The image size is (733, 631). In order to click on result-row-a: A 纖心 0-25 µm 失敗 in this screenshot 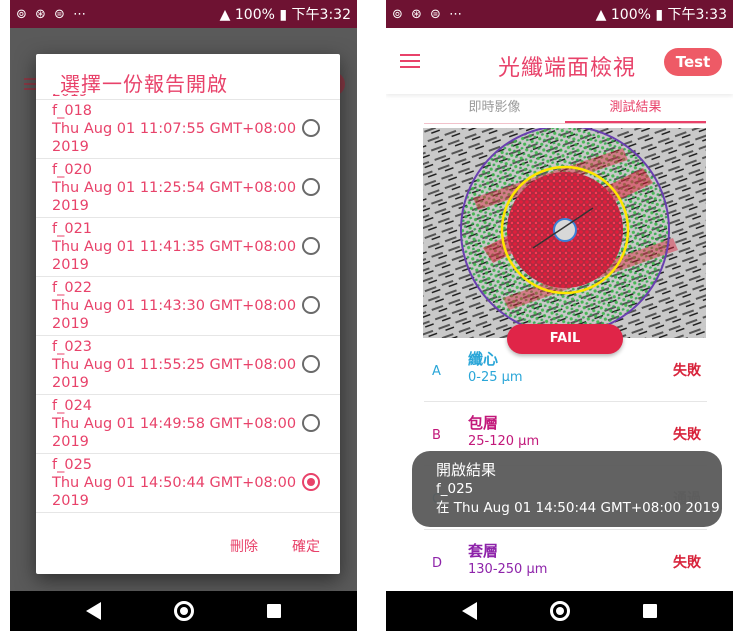, I will do `click(565, 370)`.